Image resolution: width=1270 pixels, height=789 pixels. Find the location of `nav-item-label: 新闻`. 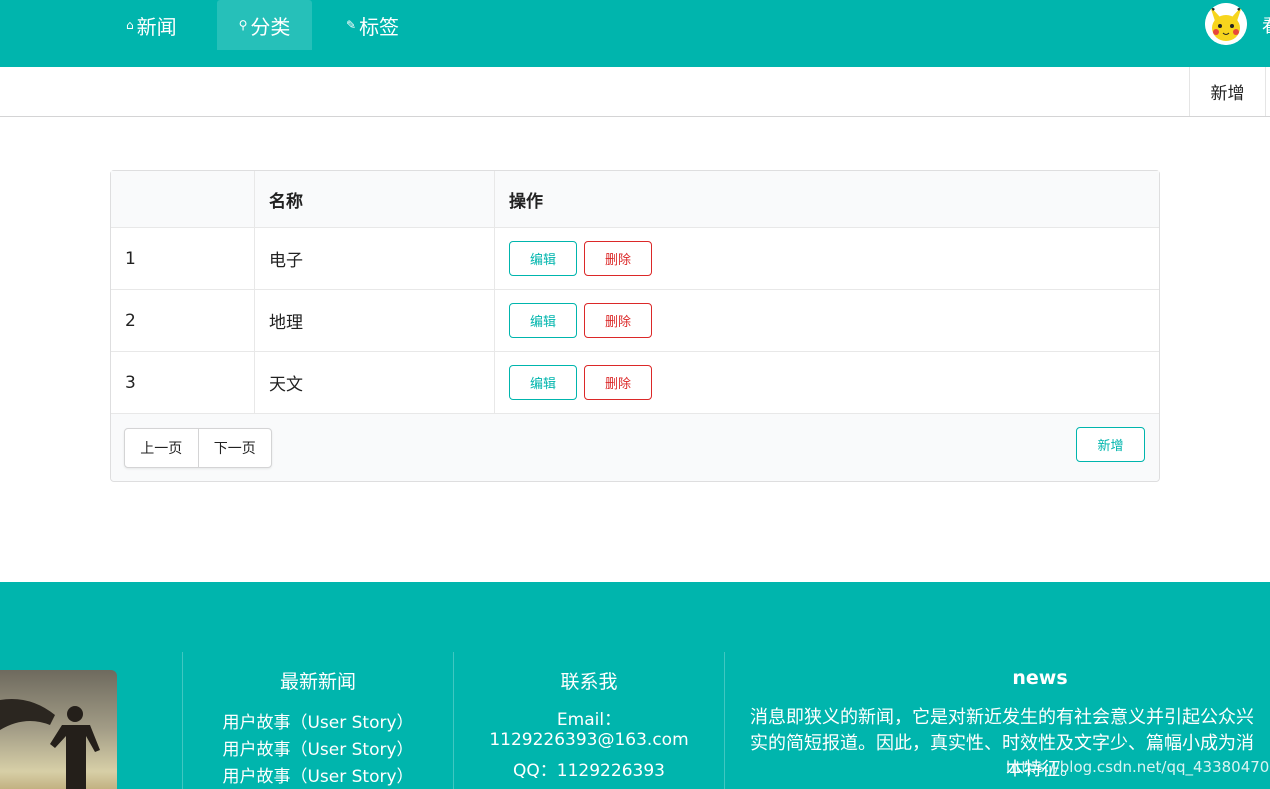

nav-item-label: 新闻 is located at coordinates (156, 26).